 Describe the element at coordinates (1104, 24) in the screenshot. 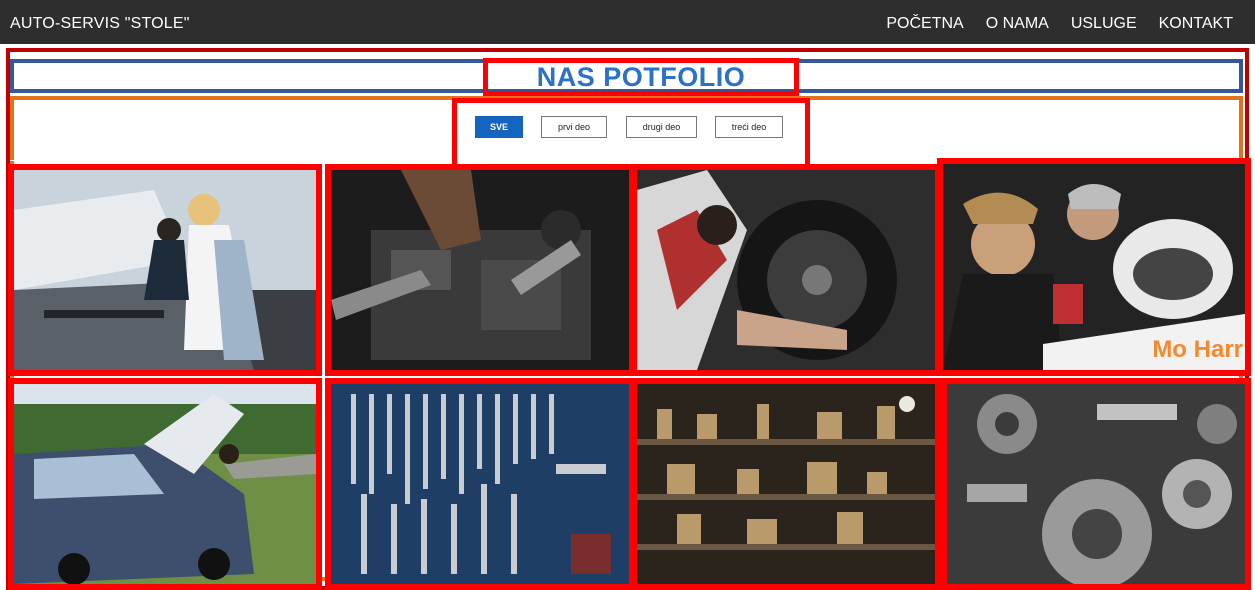

I see `nav-link-usluge: USLUGE` at that location.